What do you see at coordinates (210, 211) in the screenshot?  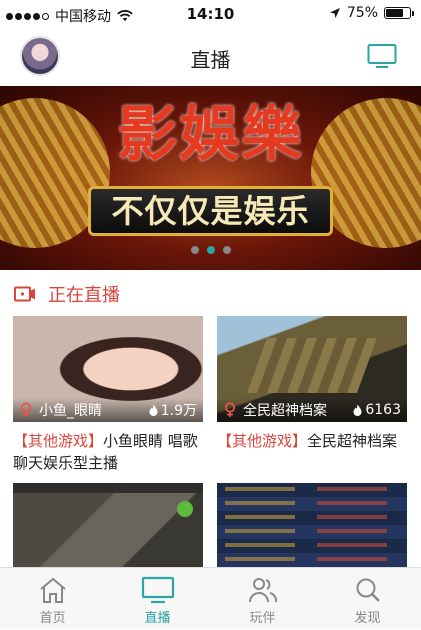 I see `banner-sub-text: 不仅仅是娱乐` at bounding box center [210, 211].